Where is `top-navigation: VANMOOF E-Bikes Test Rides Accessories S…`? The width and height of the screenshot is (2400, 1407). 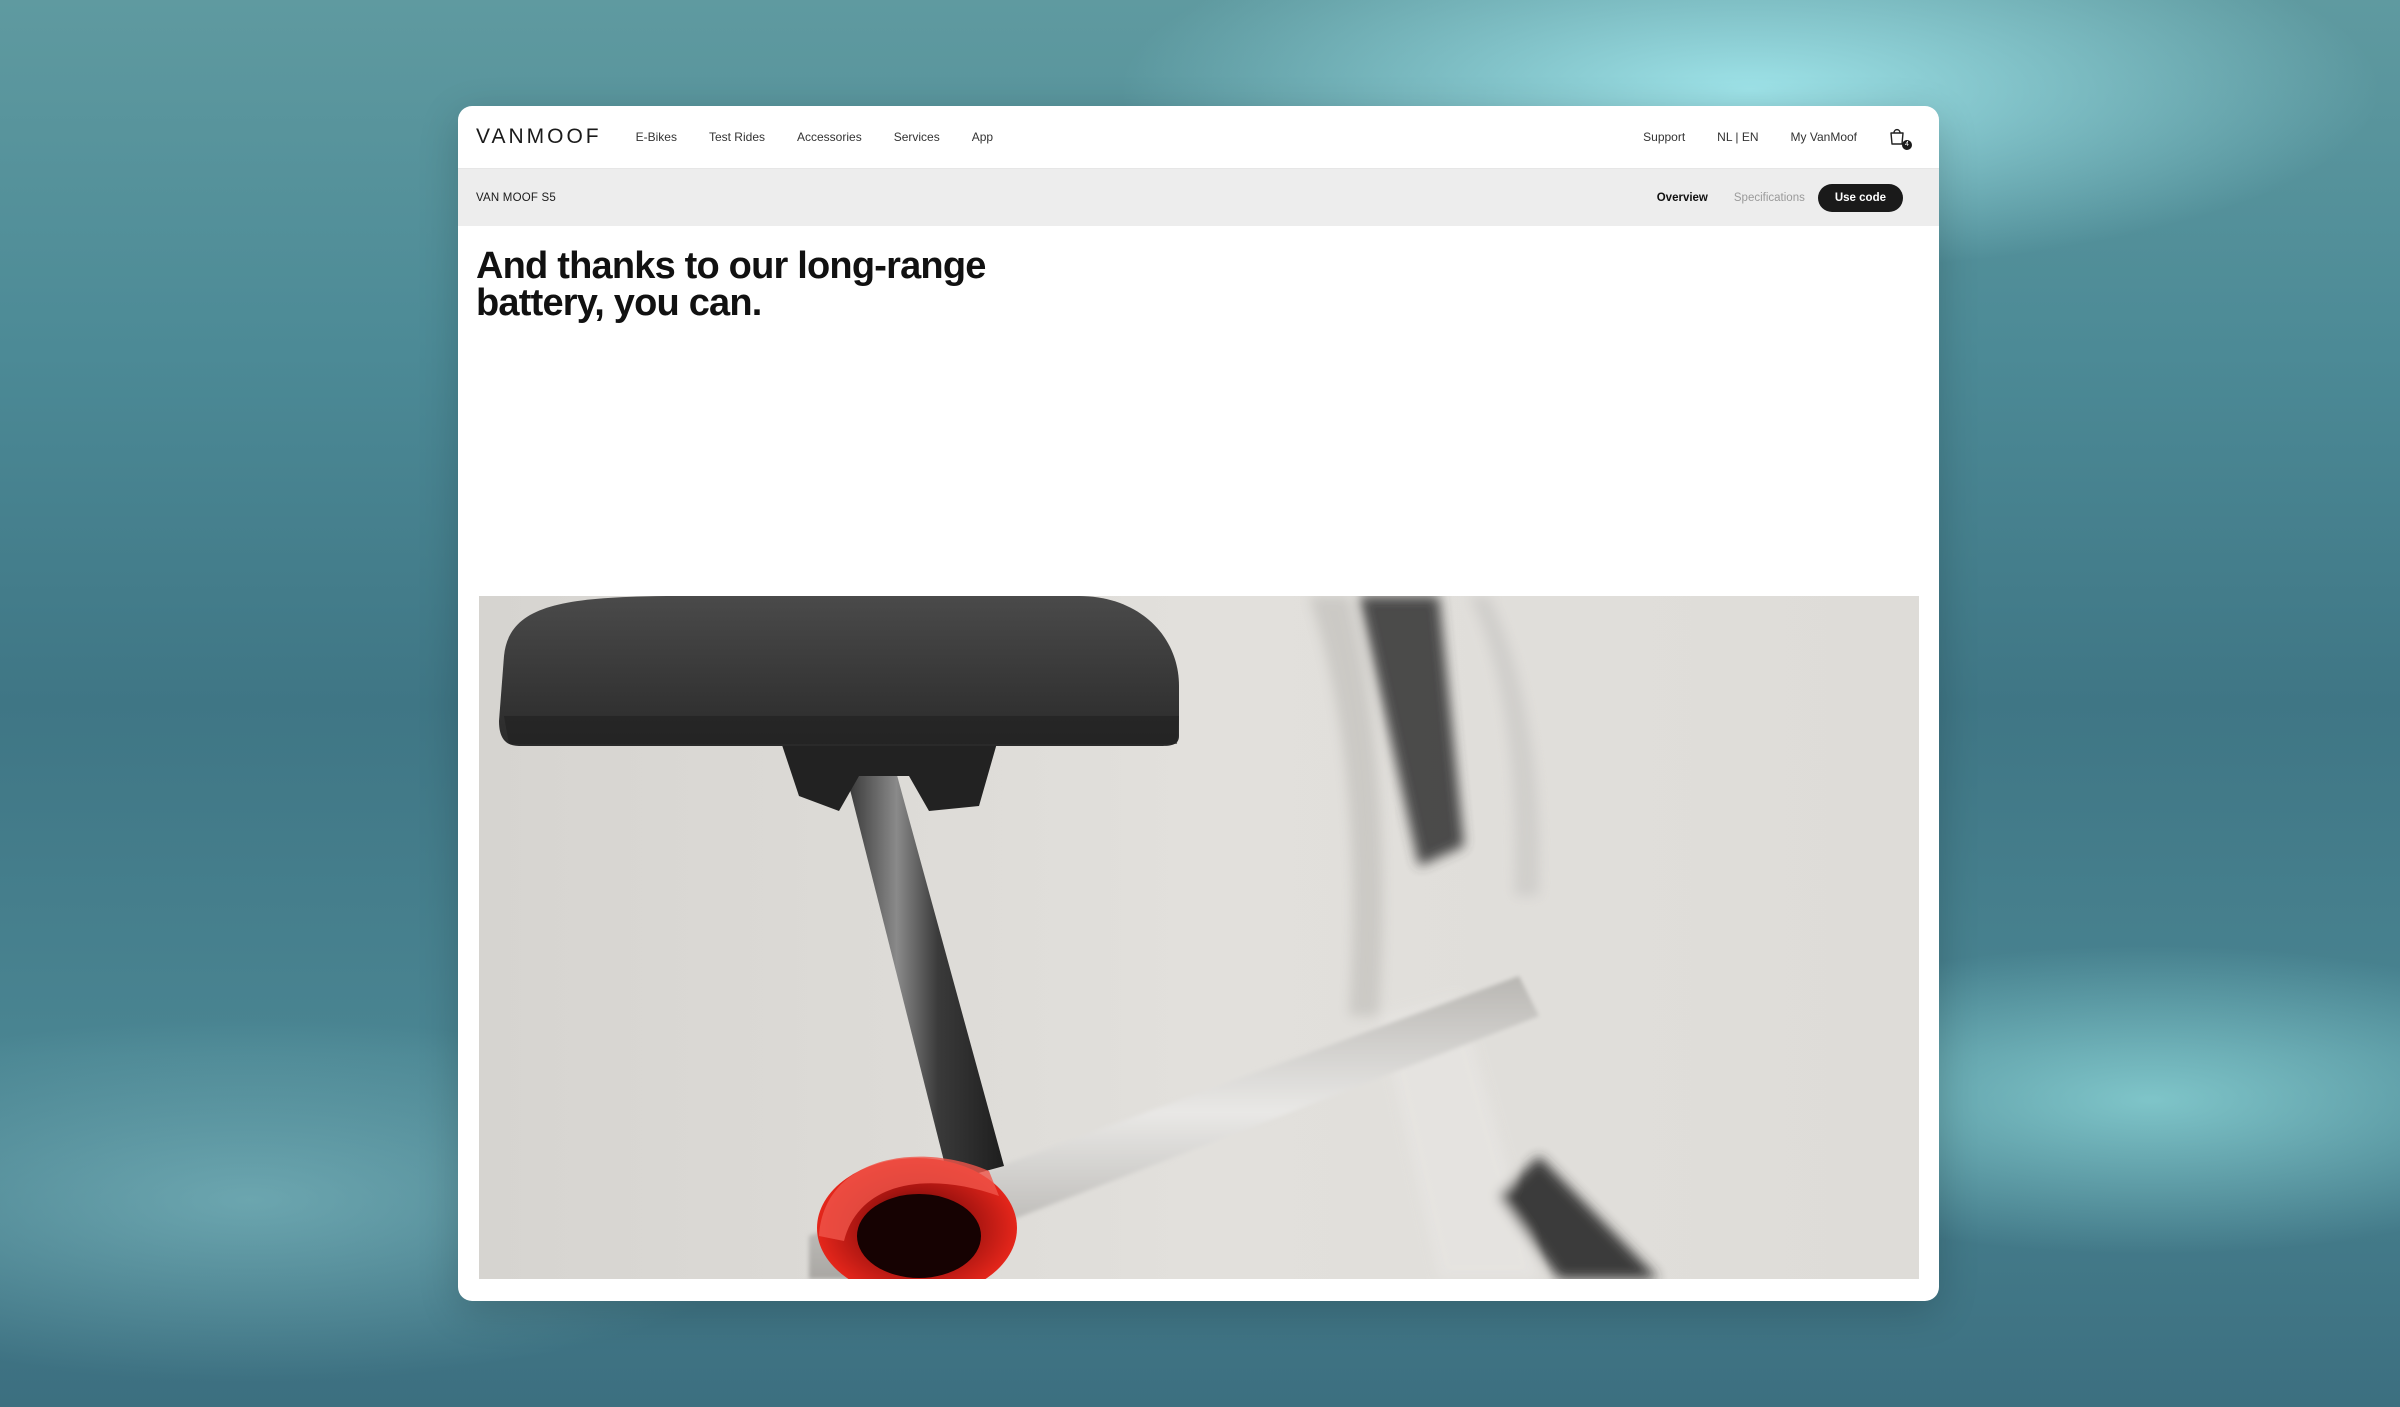 top-navigation: VANMOOF E-Bikes Test Rides Accessories S… is located at coordinates (1198, 137).